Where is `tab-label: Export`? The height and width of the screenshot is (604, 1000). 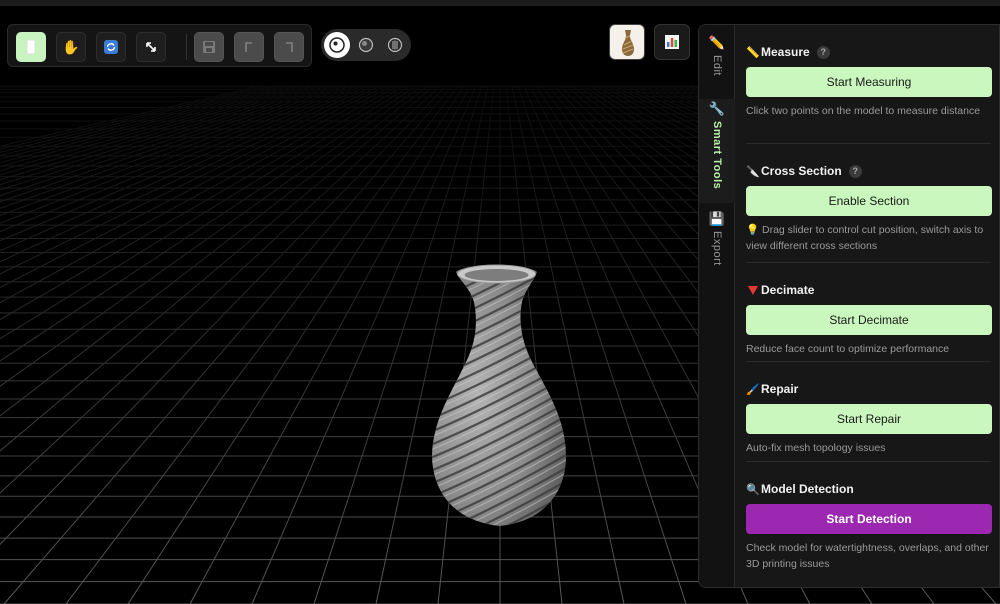 tab-label: Export is located at coordinates (717, 248).